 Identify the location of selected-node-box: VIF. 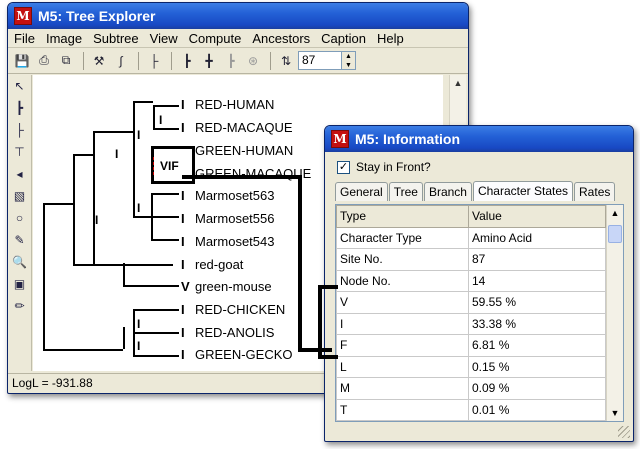
(173, 165).